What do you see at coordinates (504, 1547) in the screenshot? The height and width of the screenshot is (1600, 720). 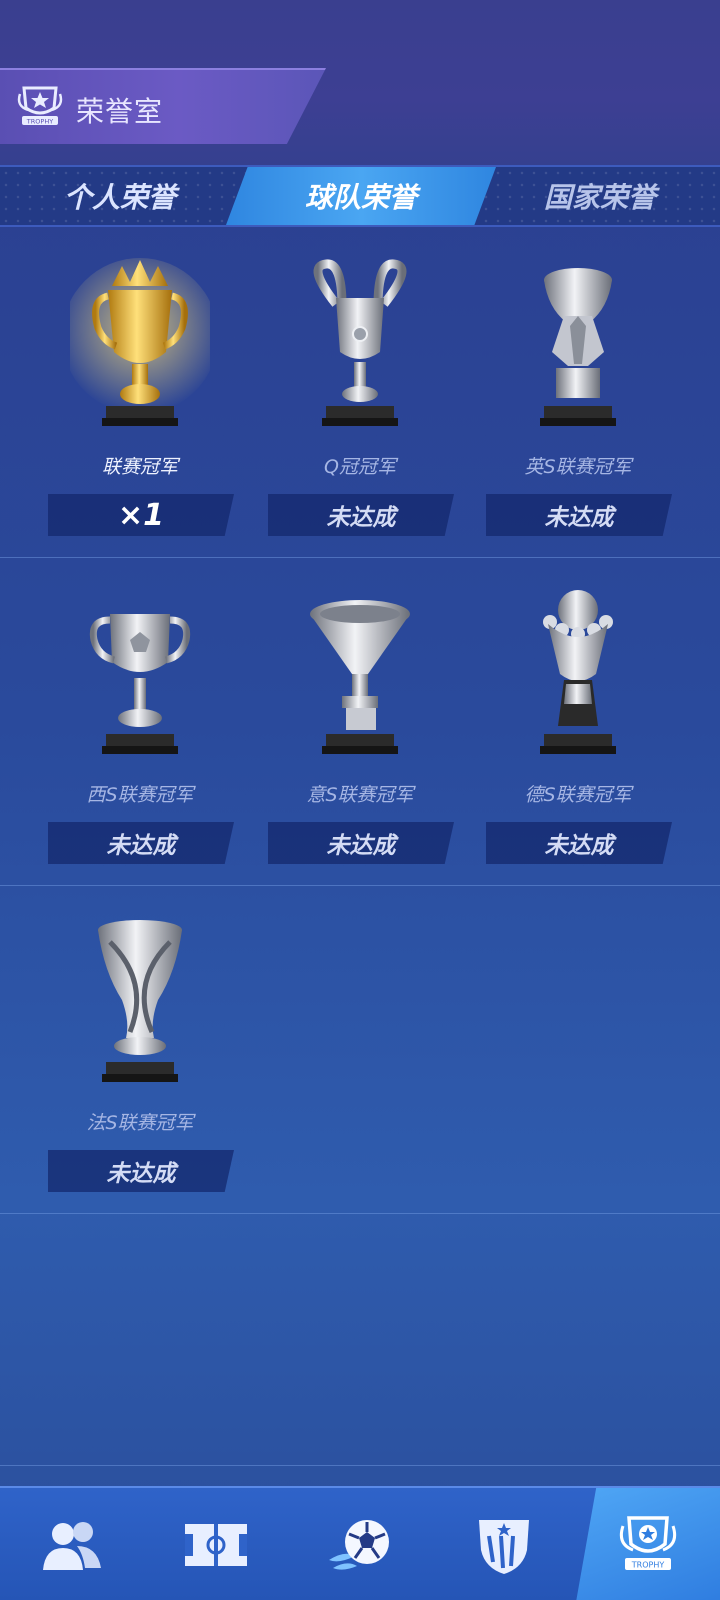 I see `club-crest-icon` at bounding box center [504, 1547].